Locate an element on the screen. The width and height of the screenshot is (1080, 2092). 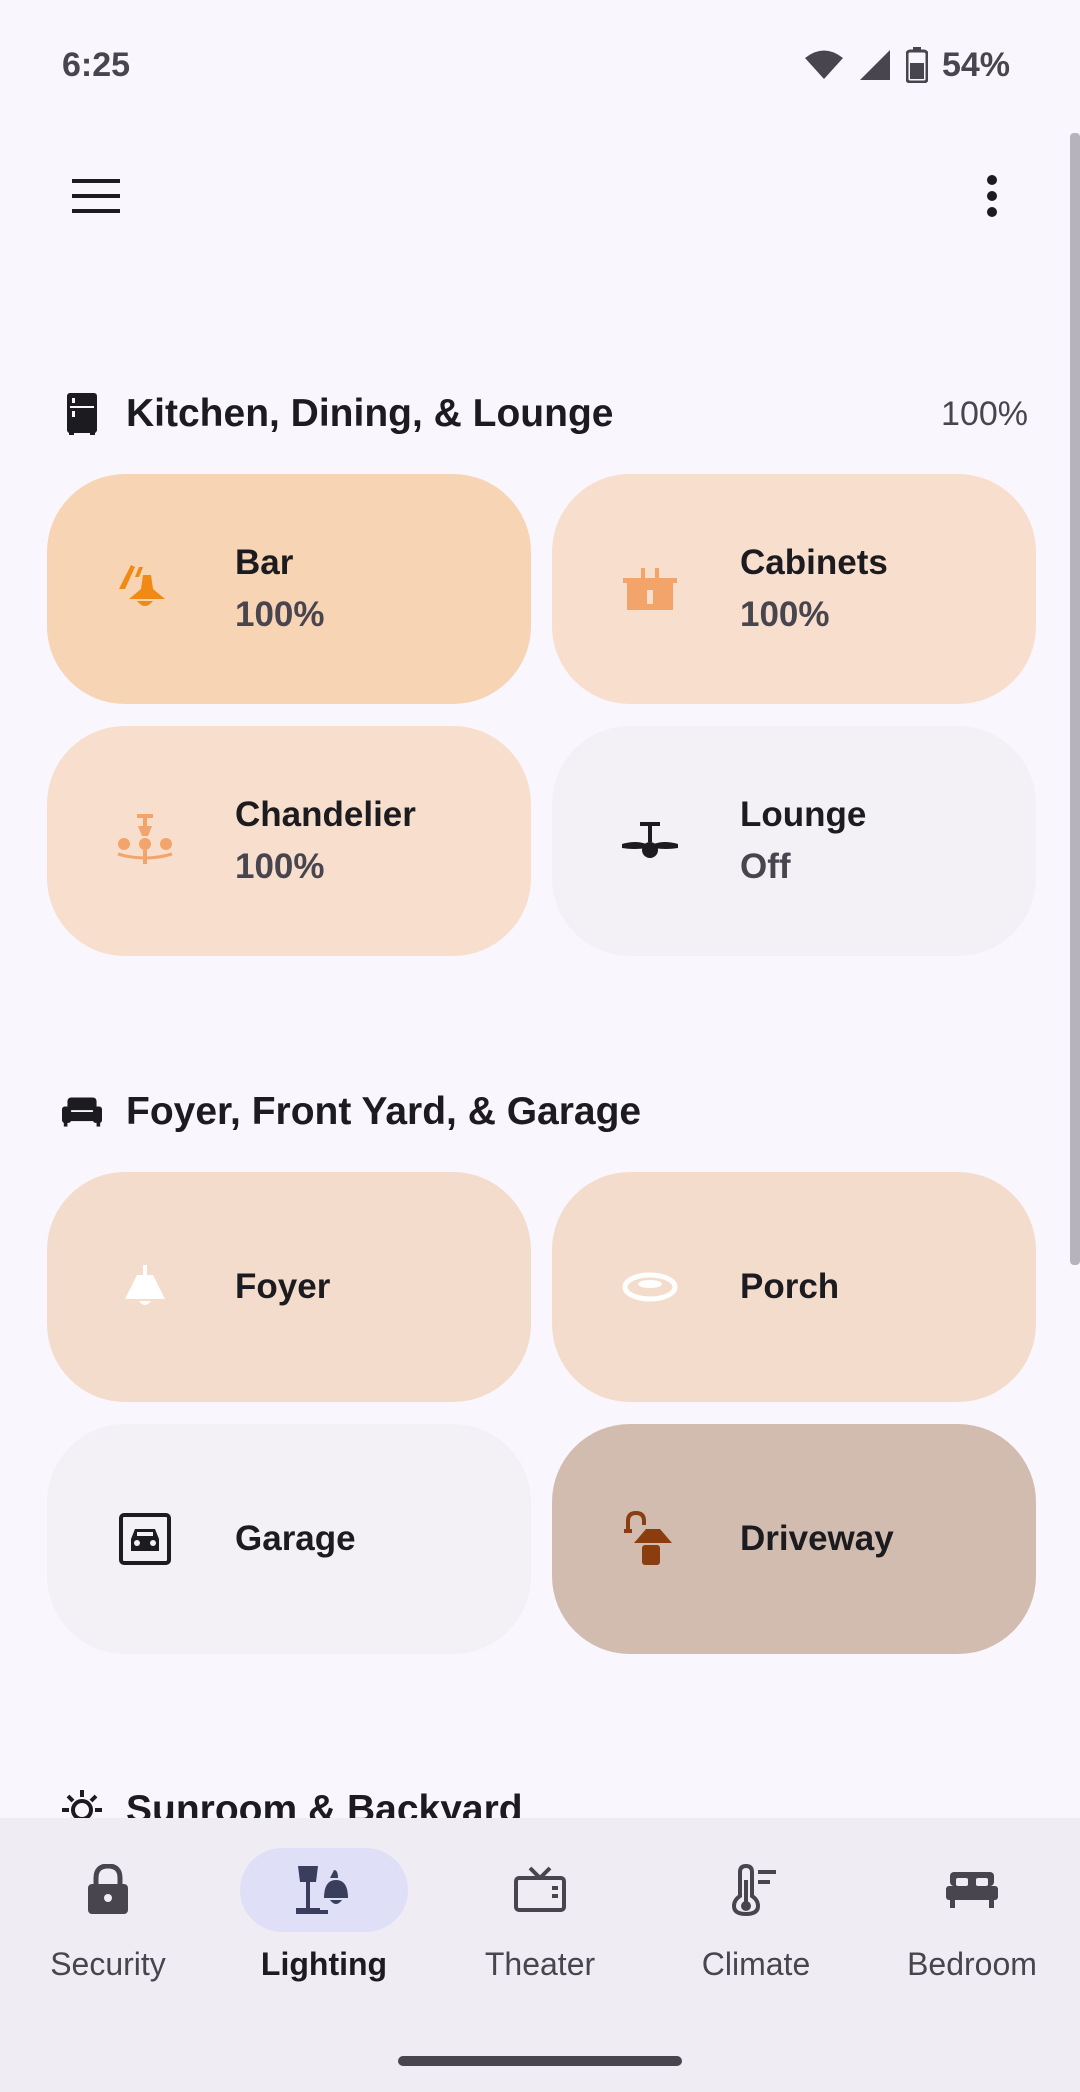
nav-item-theater: Theater is located at coordinates (540, 1928).